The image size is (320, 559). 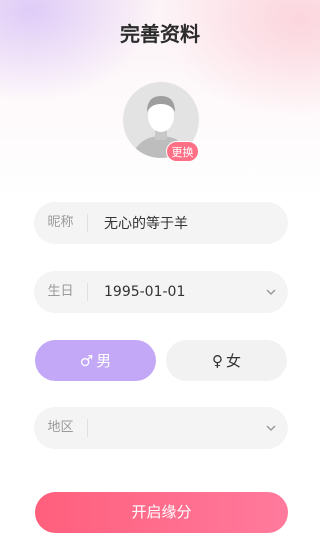 I want to click on birthday-value: 1995-01-01, so click(x=171, y=292).